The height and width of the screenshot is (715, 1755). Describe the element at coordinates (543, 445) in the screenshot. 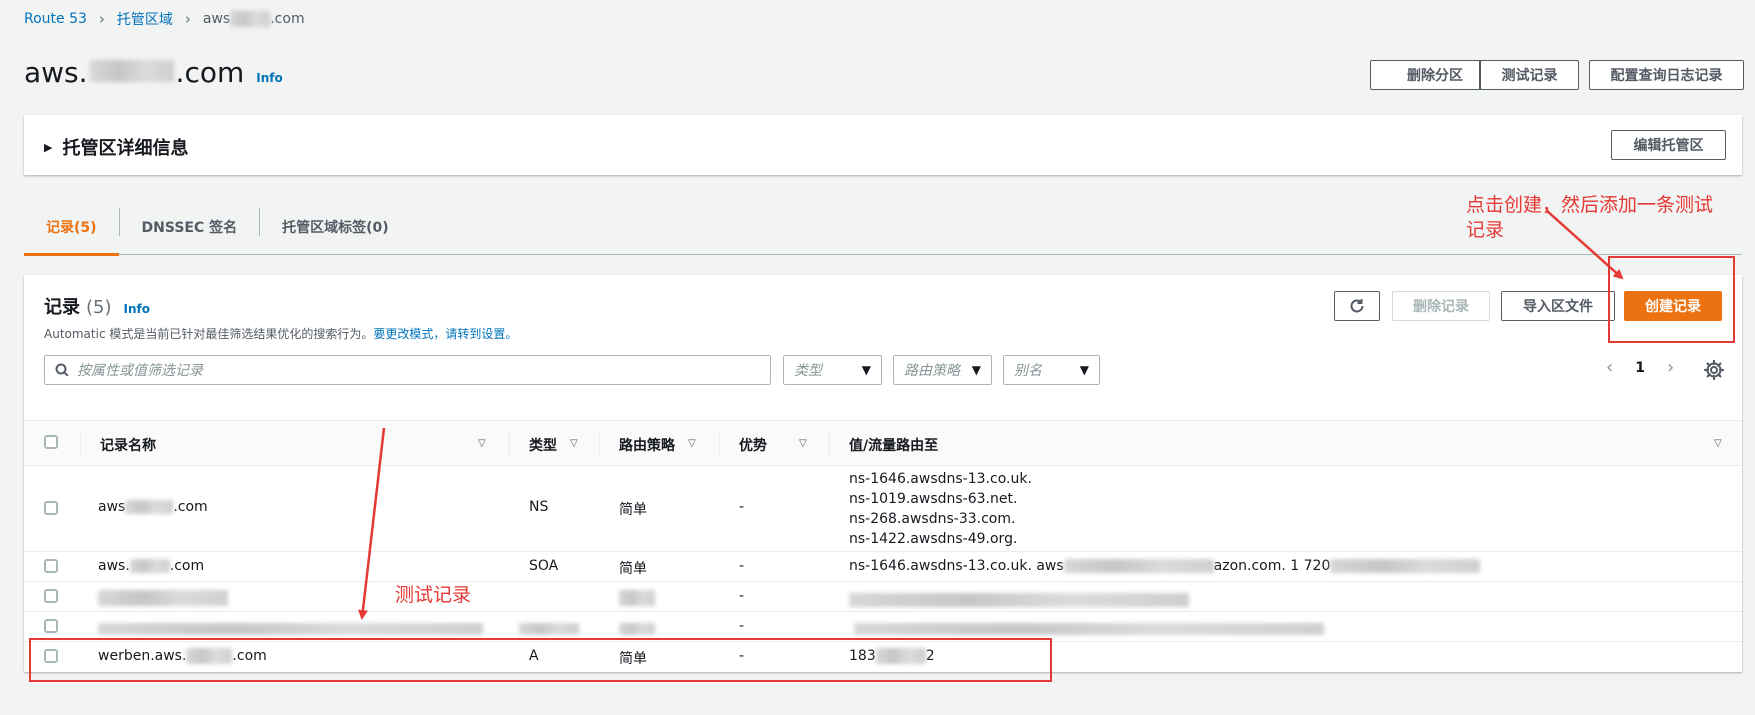

I see `column-header-type: 类型` at that location.